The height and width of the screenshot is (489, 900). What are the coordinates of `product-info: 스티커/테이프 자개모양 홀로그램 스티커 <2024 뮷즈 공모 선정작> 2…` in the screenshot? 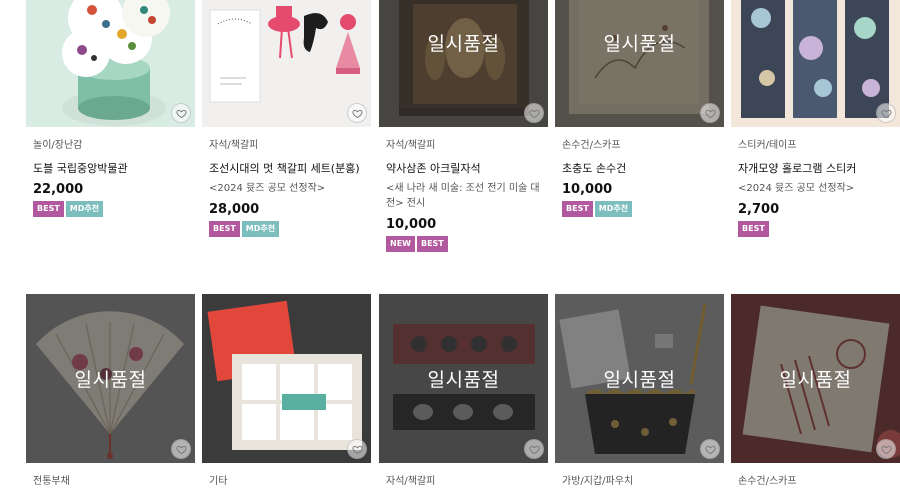 It's located at (818, 188).